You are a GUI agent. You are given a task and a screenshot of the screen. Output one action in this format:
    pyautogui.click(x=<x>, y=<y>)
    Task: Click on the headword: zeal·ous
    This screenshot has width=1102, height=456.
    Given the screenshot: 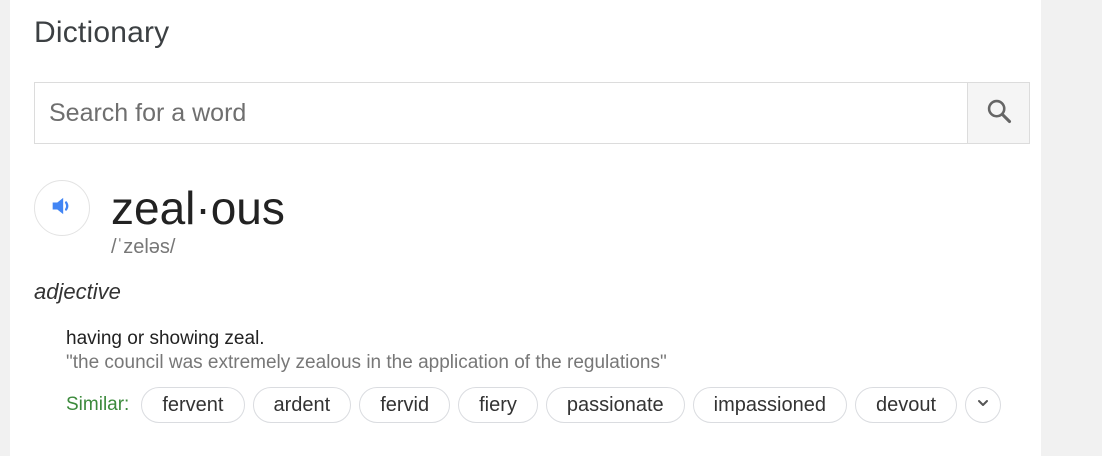 What is the action you would take?
    pyautogui.click(x=198, y=208)
    